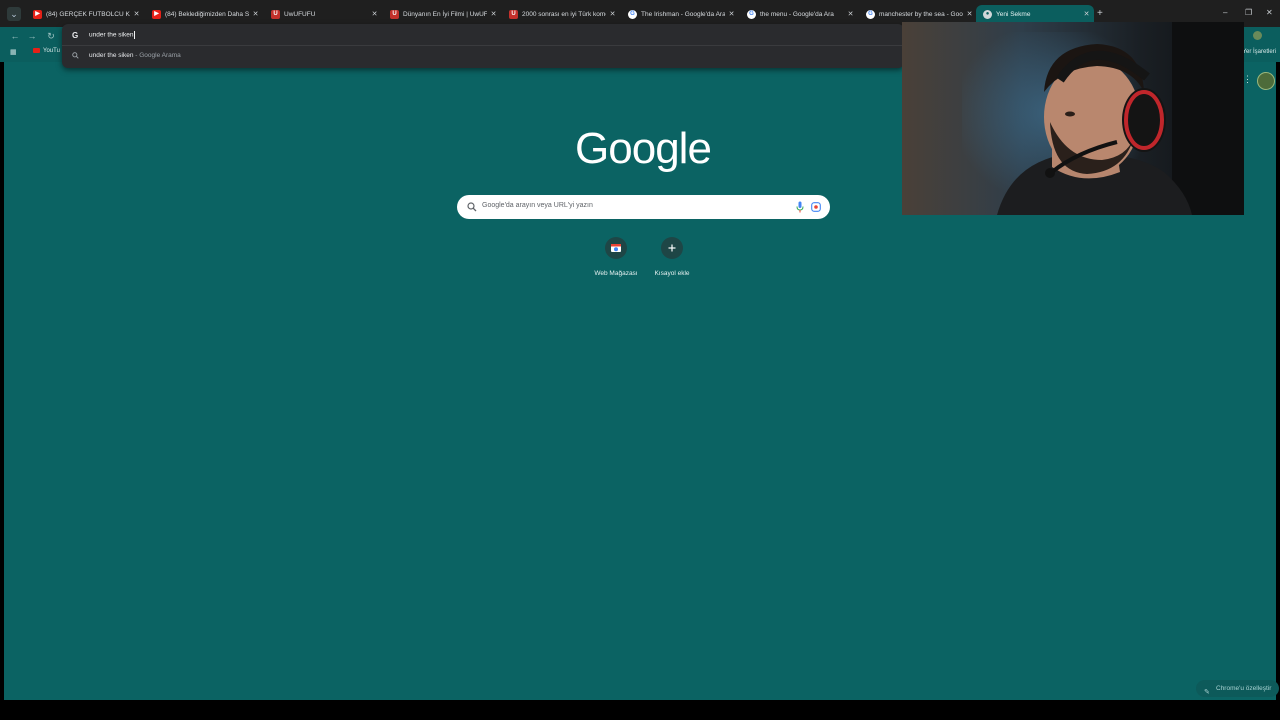  I want to click on address-input-text: under the siken, so click(111, 35).